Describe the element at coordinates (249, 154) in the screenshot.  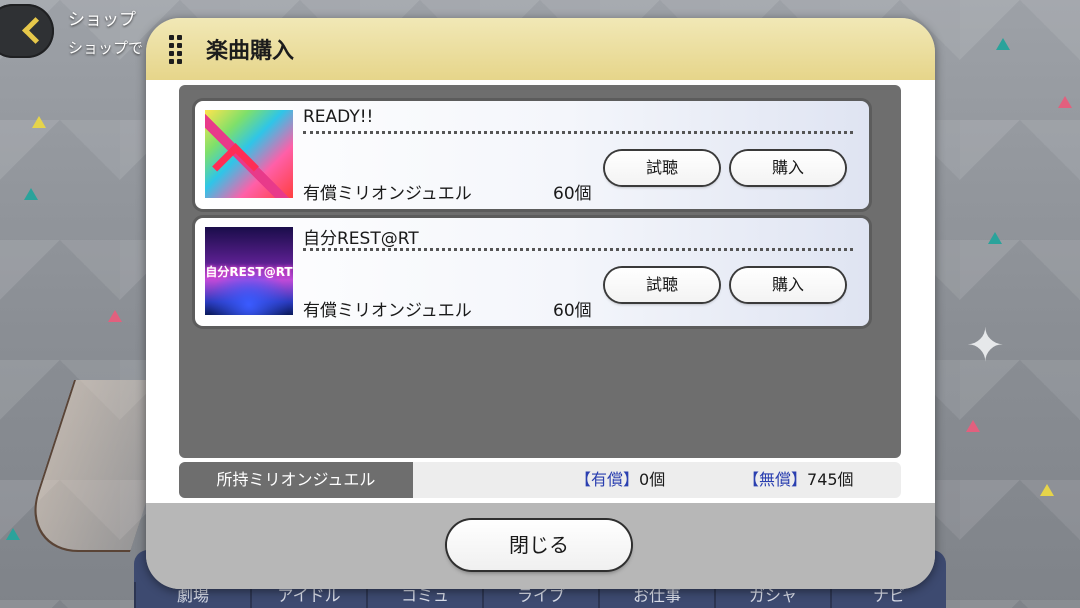
I see `song-jacket-image` at that location.